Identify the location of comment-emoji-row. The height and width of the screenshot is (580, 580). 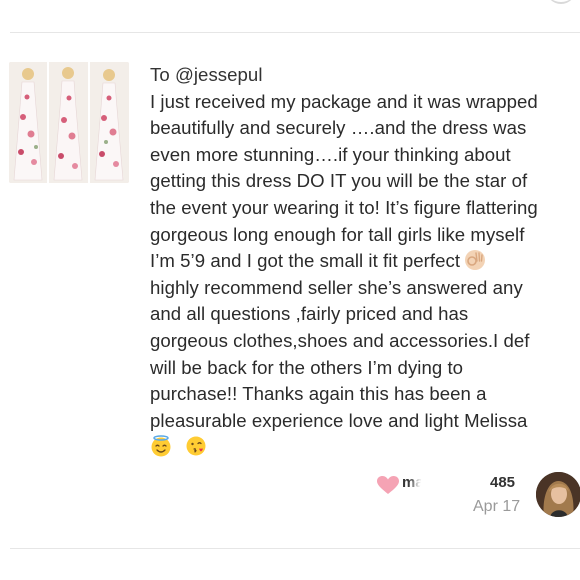
(365, 448).